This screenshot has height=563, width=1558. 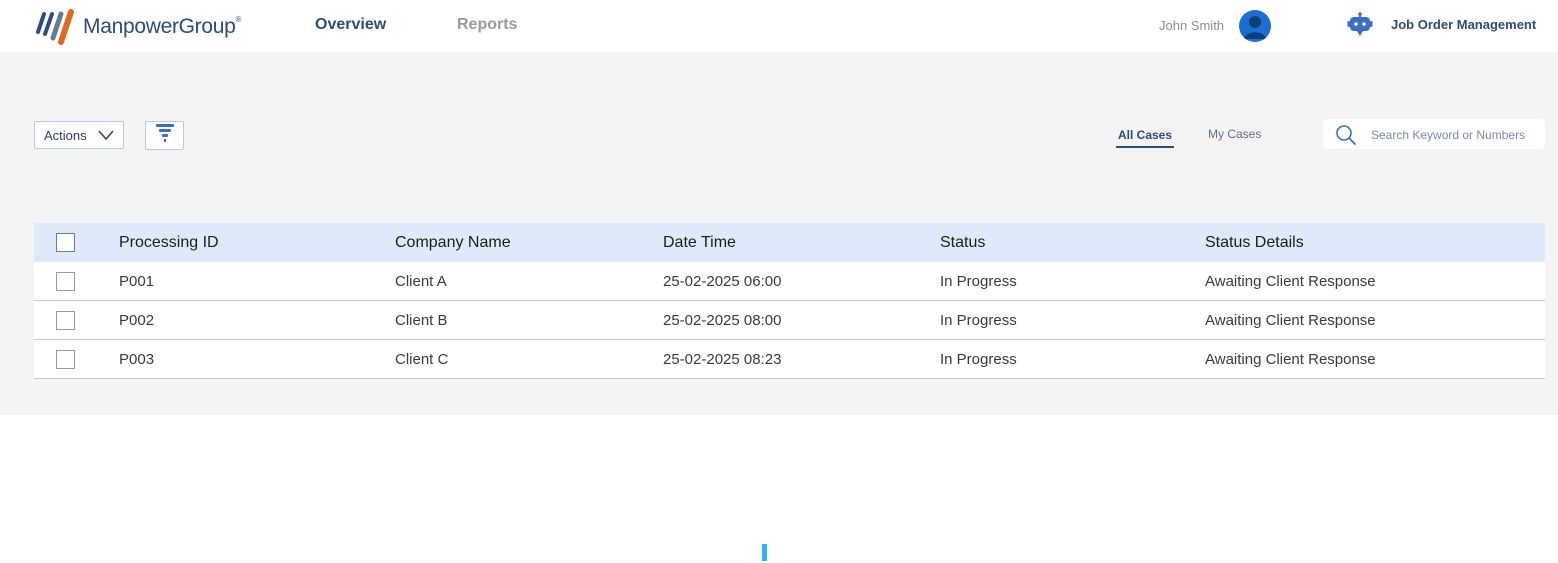 What do you see at coordinates (699, 243) in the screenshot?
I see `column-header-date-time: Date Time` at bounding box center [699, 243].